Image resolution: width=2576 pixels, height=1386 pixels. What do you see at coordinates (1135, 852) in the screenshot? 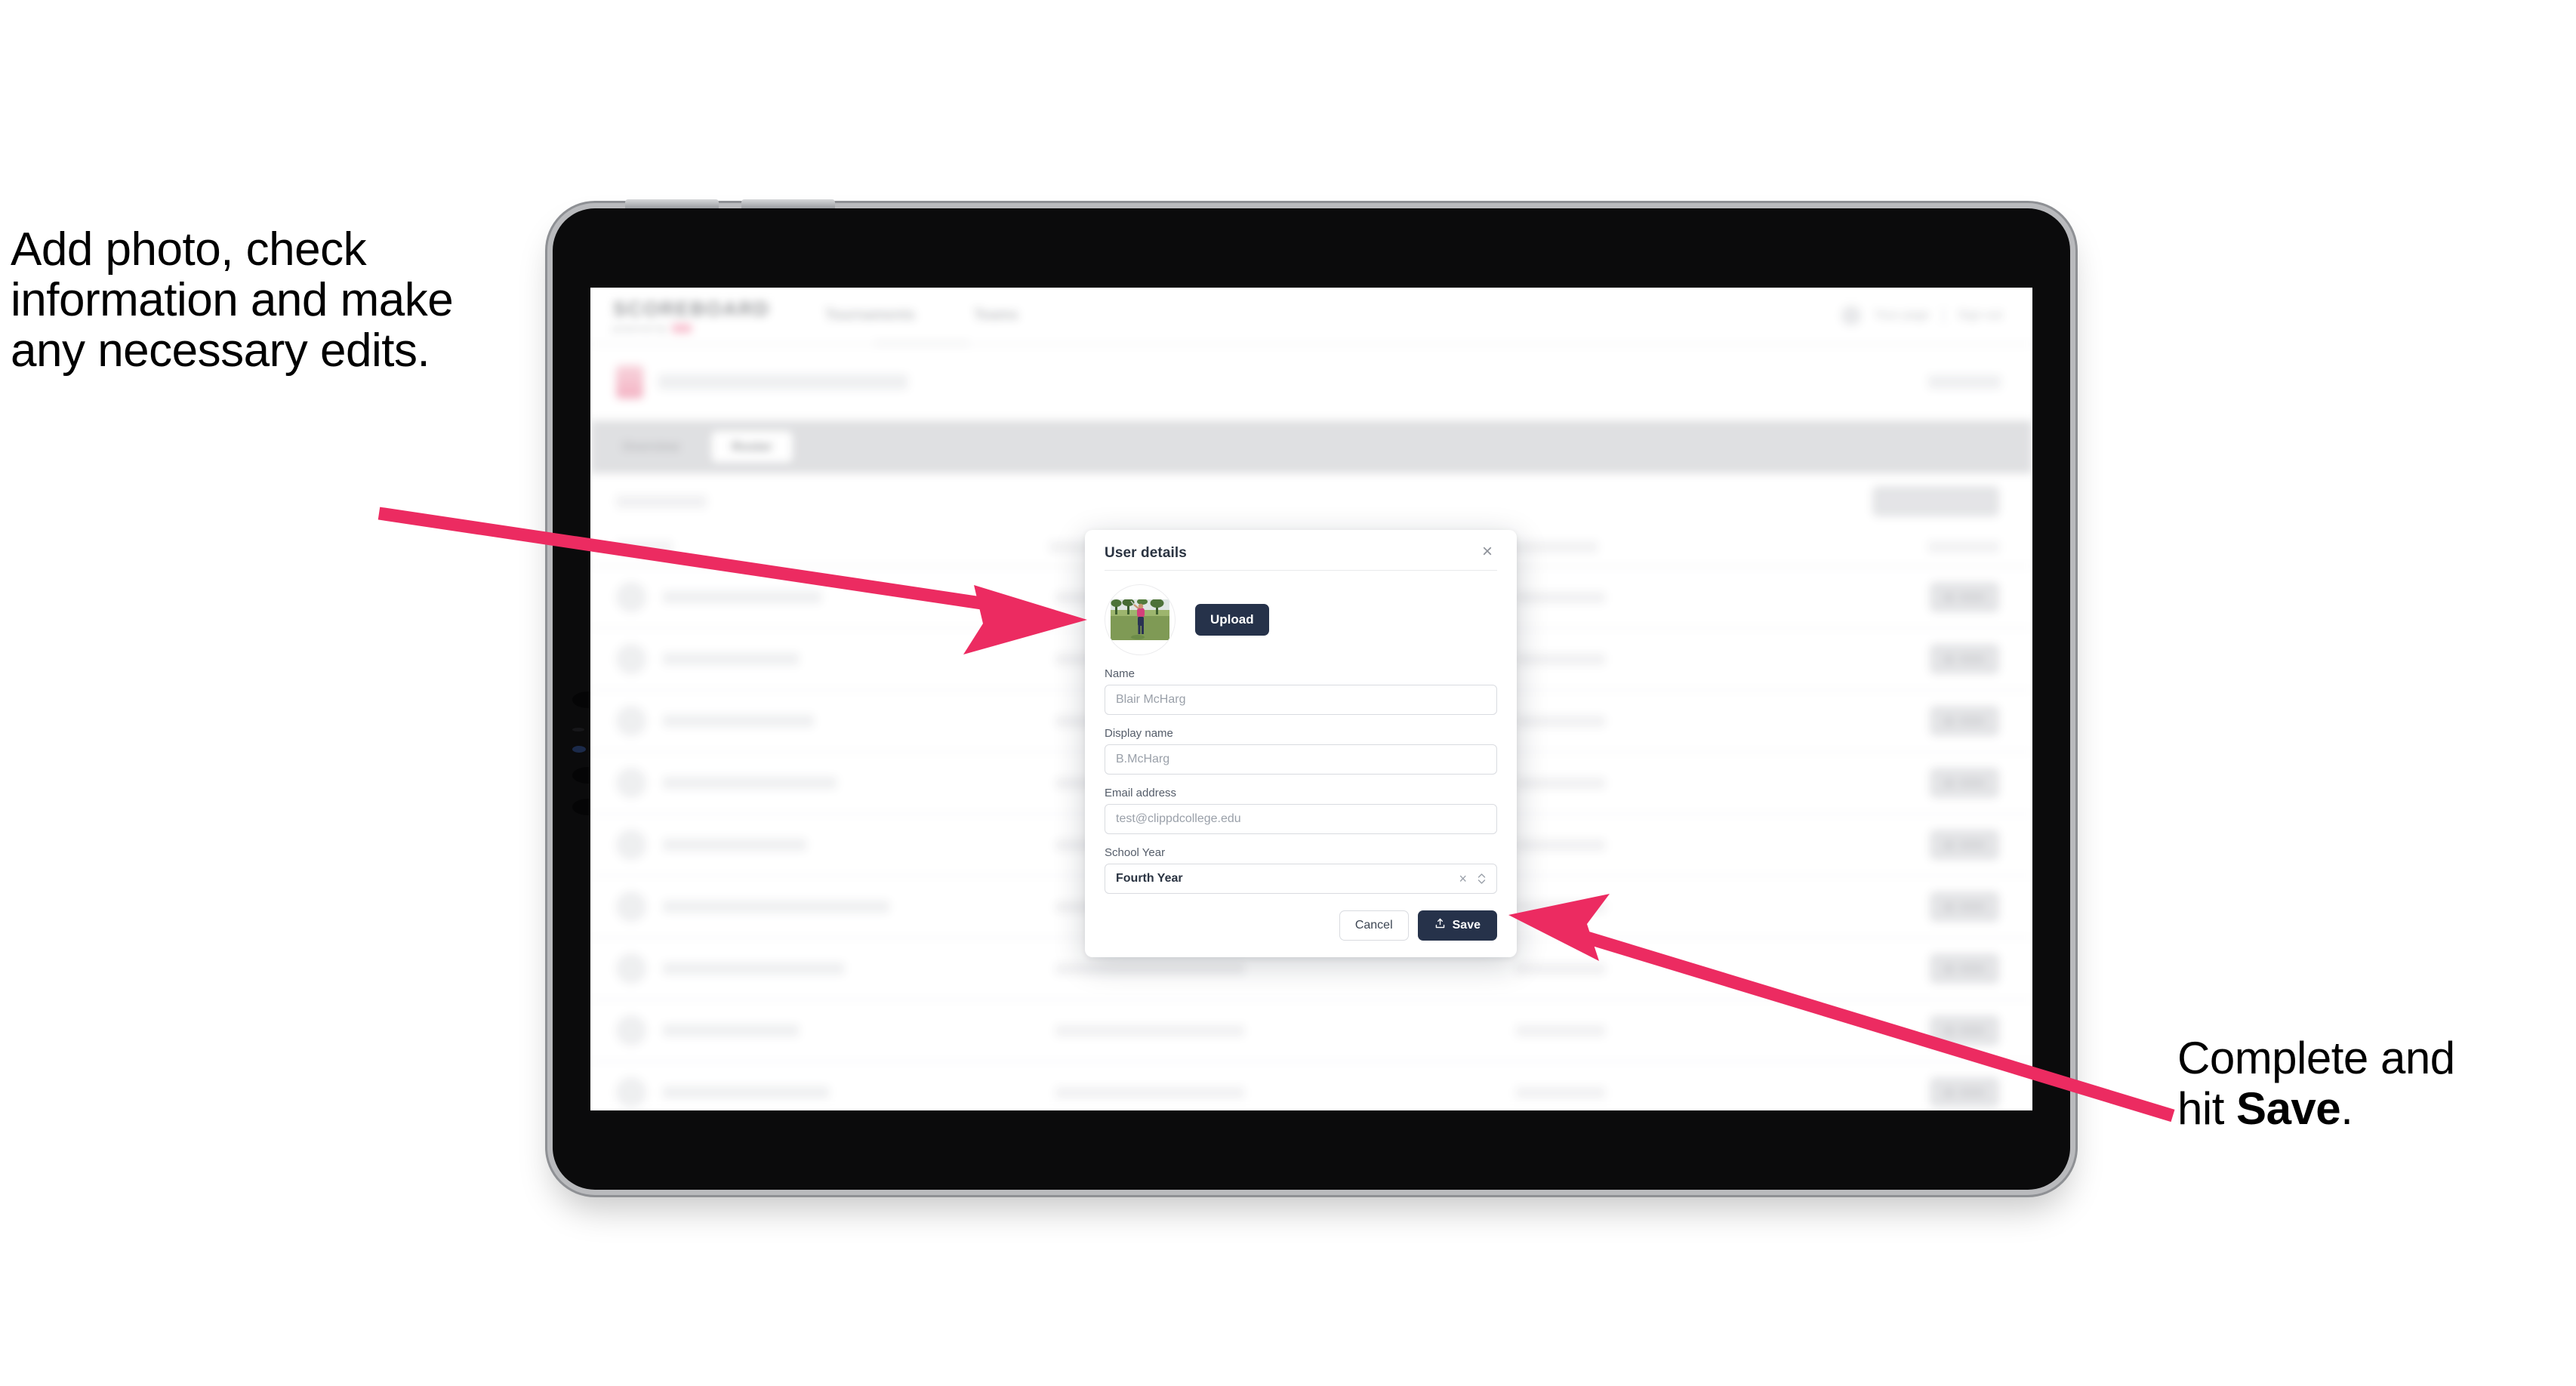
I see `field-label-school-year: School Year` at bounding box center [1135, 852].